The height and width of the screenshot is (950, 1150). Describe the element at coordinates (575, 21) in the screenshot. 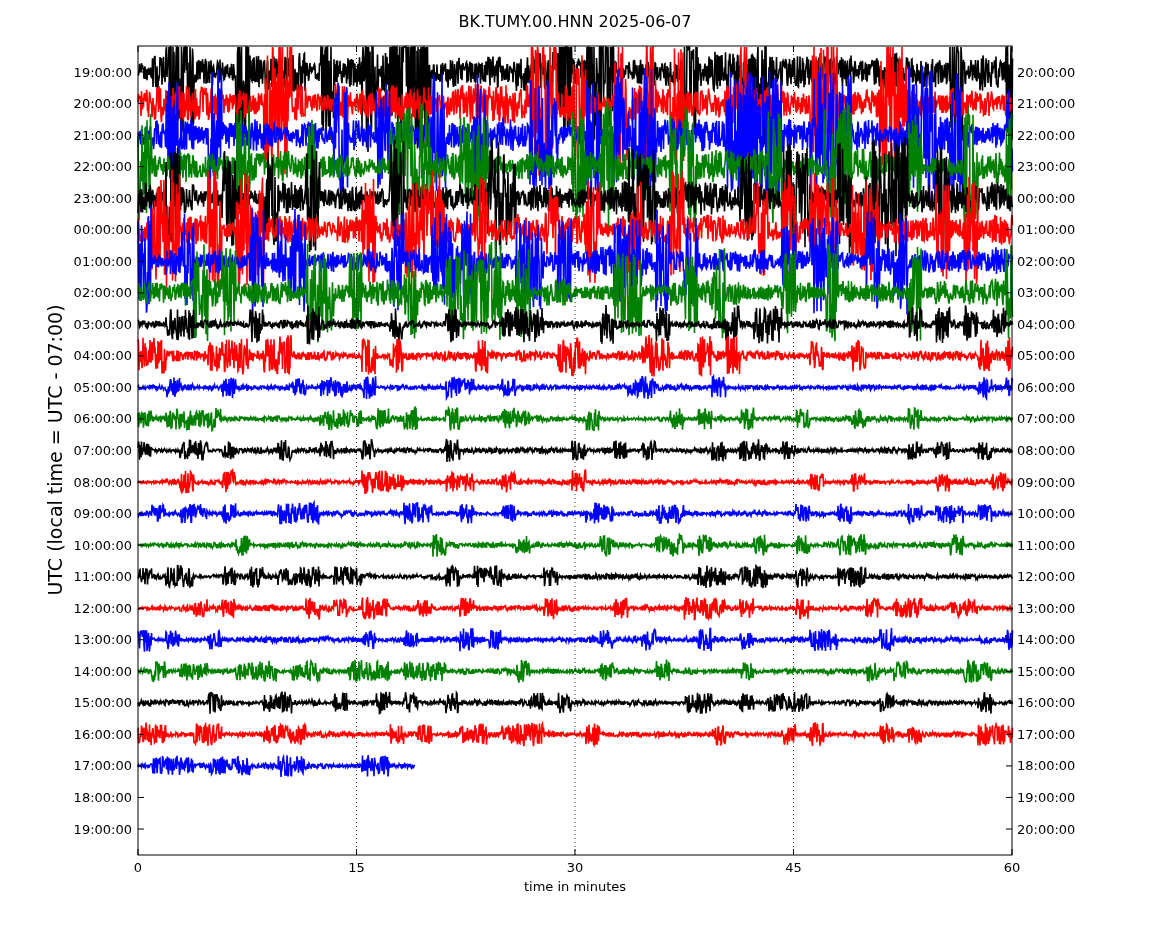

I see `chart-title: BK.TUMY.00.HNN 2025-06-07` at that location.